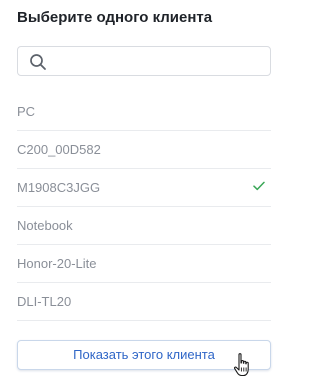  Describe the element at coordinates (59, 149) in the screenshot. I see `client-item-label: C200_00D582` at that location.